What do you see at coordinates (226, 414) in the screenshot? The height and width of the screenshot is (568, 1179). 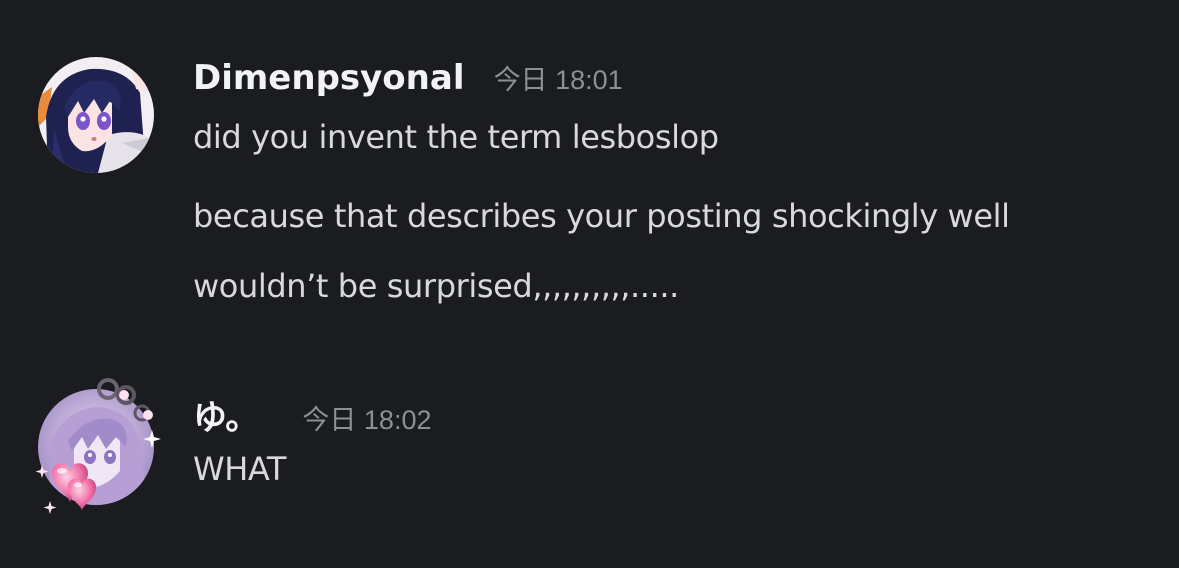 I see `username: ゆ。` at bounding box center [226, 414].